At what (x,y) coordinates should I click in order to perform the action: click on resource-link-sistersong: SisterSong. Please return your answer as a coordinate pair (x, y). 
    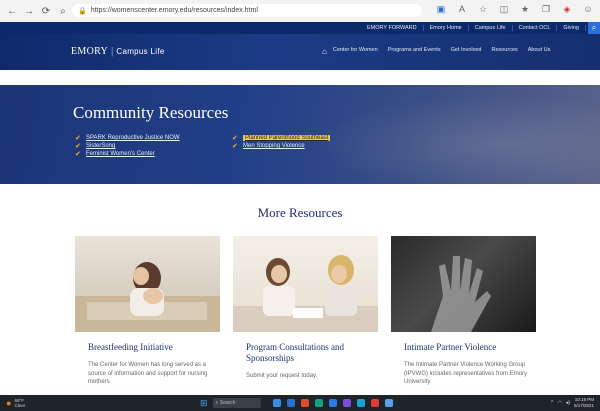
    Looking at the image, I should click on (100, 146).